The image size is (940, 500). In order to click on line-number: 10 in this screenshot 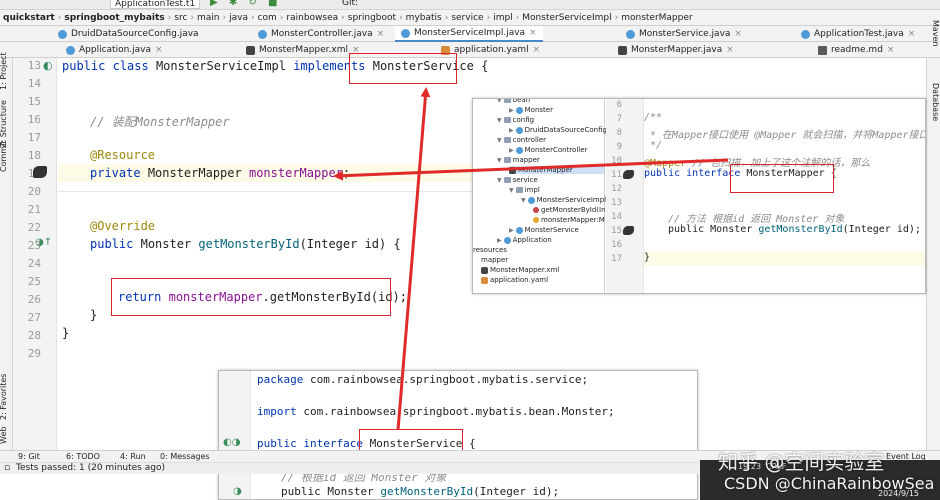, I will do `click(616, 161)`.